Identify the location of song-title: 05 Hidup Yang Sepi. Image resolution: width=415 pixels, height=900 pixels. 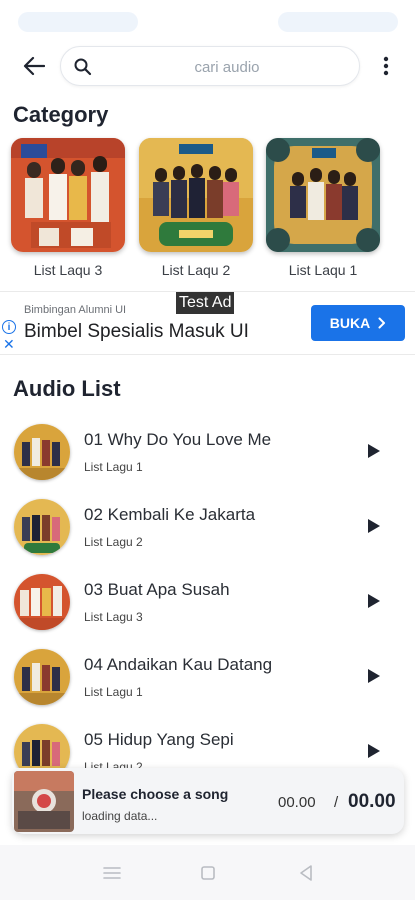
(159, 739).